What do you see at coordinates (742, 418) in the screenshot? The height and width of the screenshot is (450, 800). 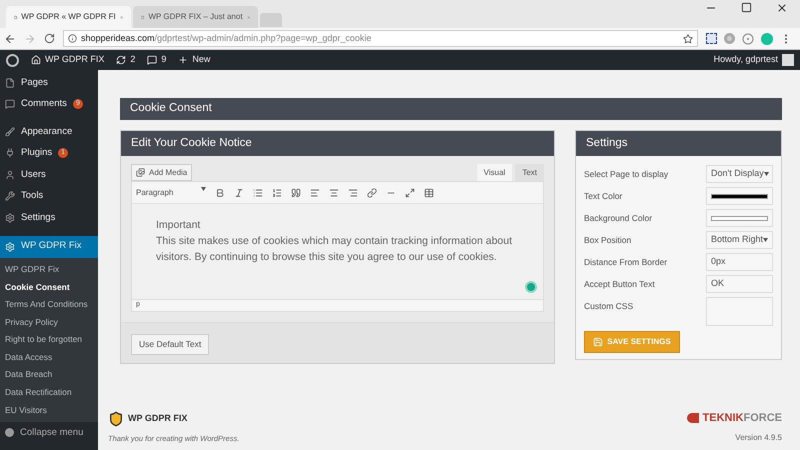 I see `brand-logo-text: TEKNIKFORCE` at bounding box center [742, 418].